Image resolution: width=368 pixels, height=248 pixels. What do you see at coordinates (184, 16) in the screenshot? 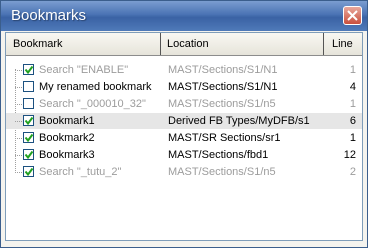
I see `title-bar: Bookmarks` at bounding box center [184, 16].